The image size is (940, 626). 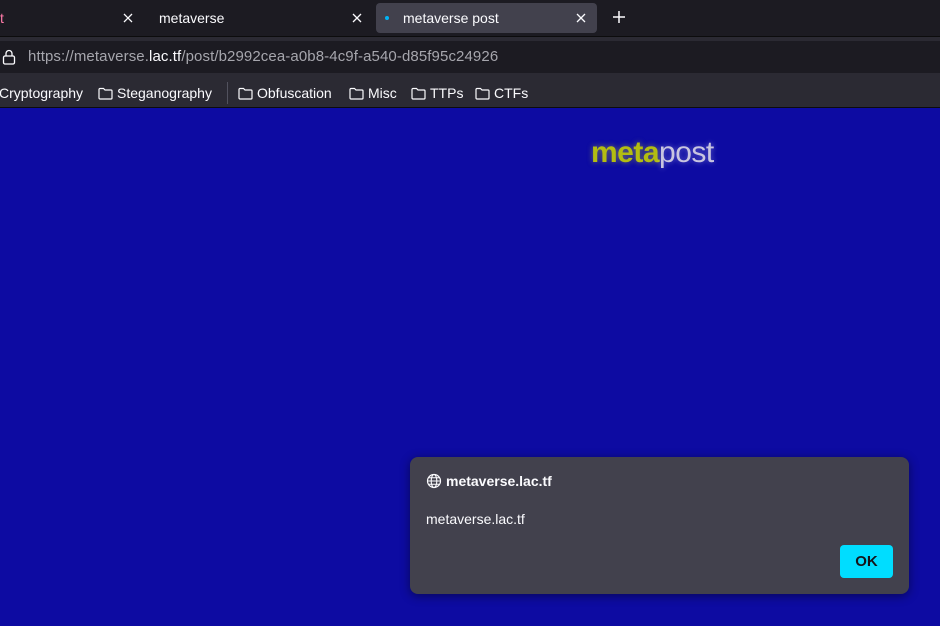 I want to click on tab-title: metaverse, so click(x=192, y=18).